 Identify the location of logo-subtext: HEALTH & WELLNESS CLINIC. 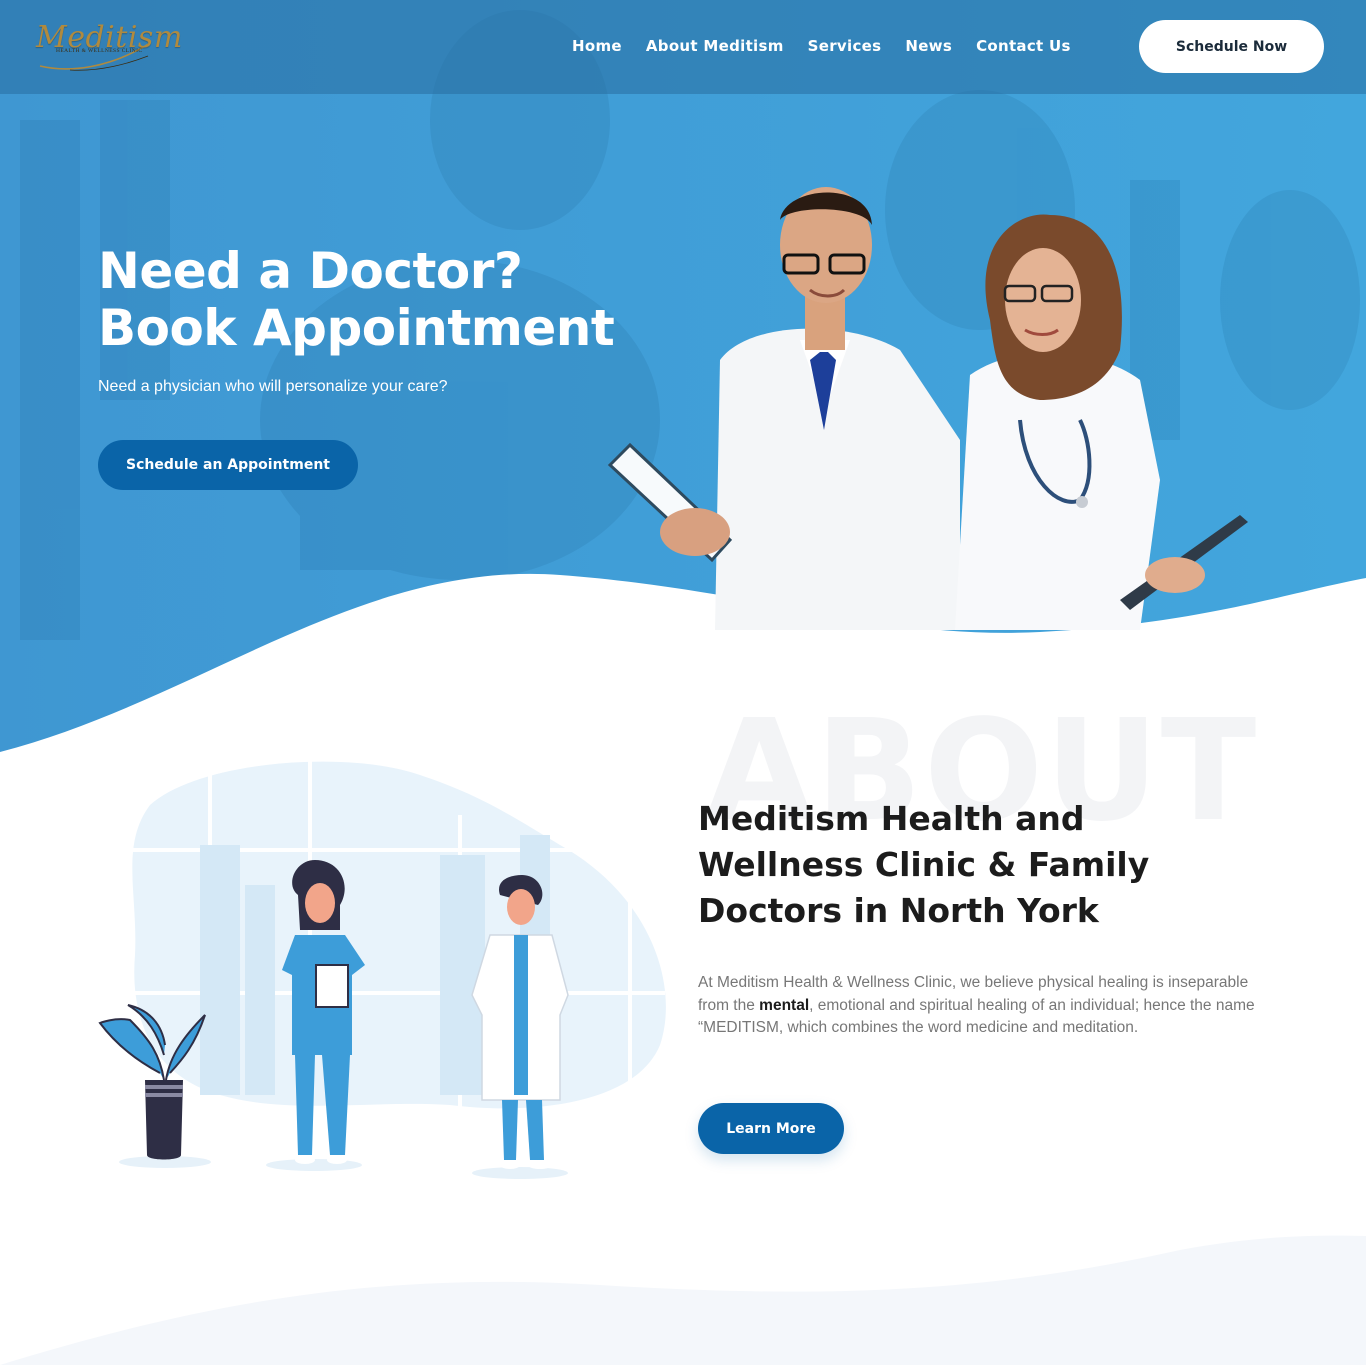
(99, 51).